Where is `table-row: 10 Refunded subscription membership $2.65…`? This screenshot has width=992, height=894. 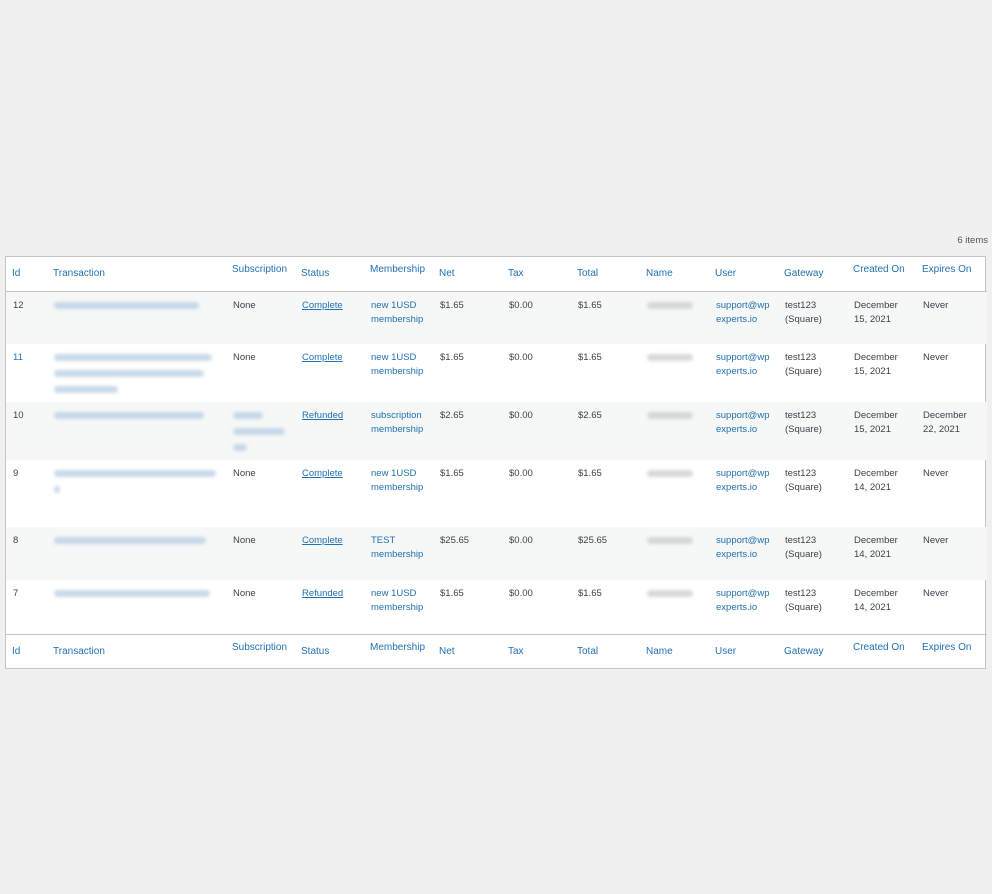 table-row: 10 Refunded subscription membership $2.65… is located at coordinates (496, 431).